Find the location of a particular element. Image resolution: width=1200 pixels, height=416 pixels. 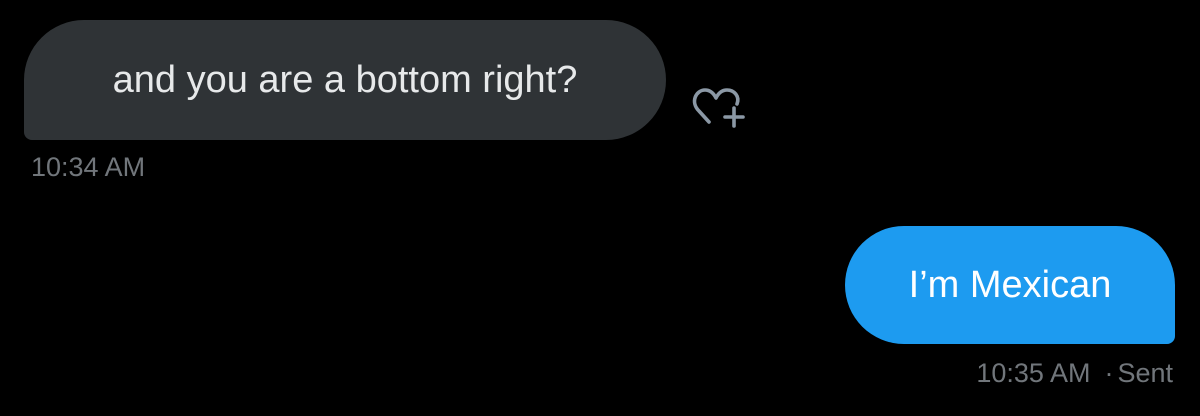

received-message-time: 10:34 AM is located at coordinates (88, 167).